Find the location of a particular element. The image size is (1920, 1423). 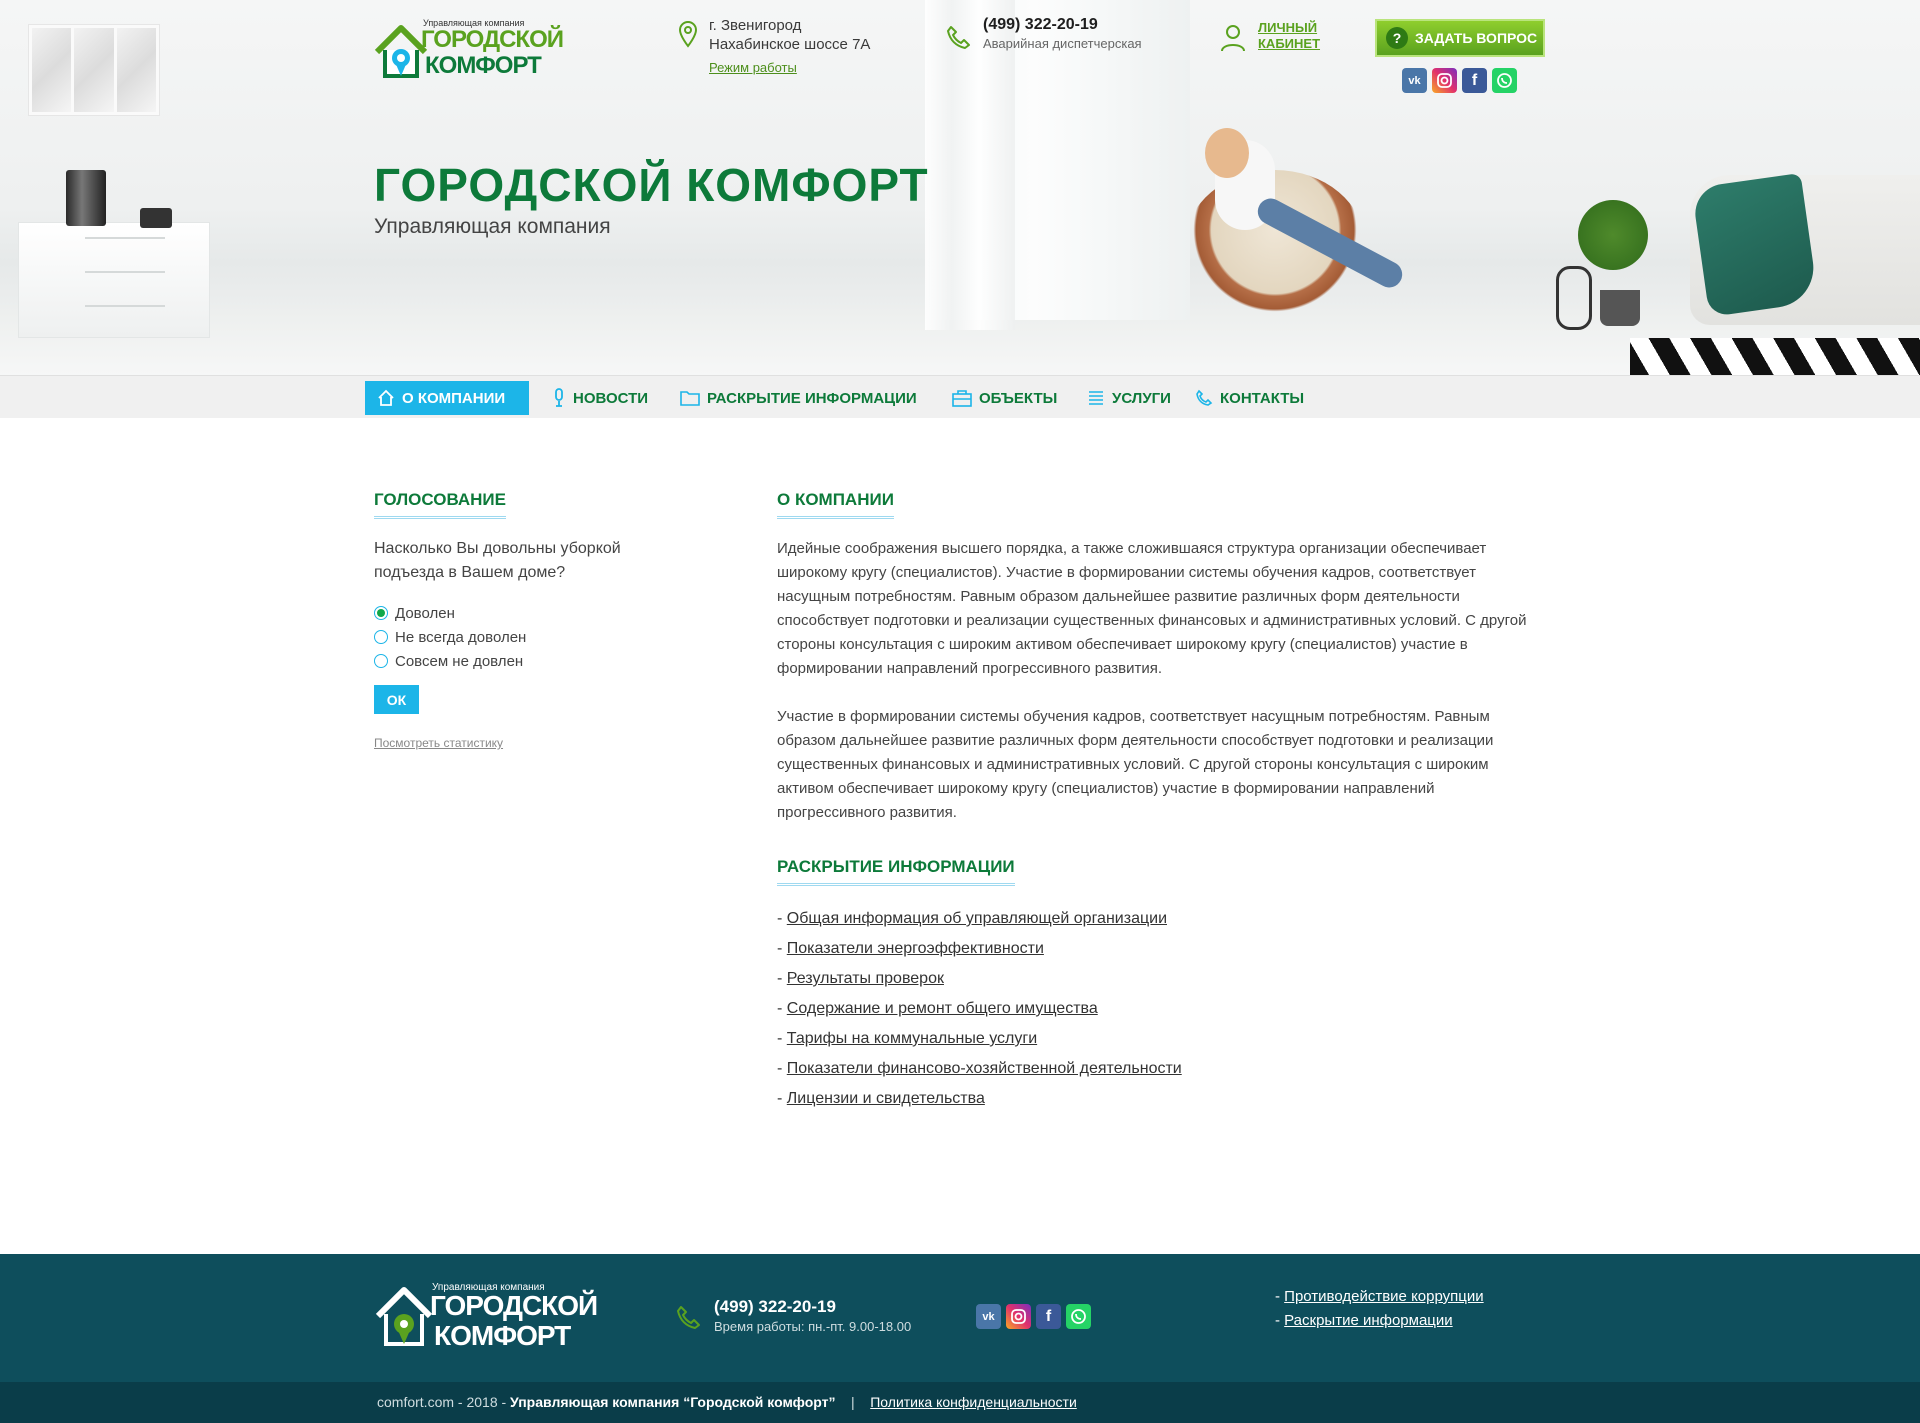

footer-phone-number: (499) 322-20-19 is located at coordinates (812, 1307).